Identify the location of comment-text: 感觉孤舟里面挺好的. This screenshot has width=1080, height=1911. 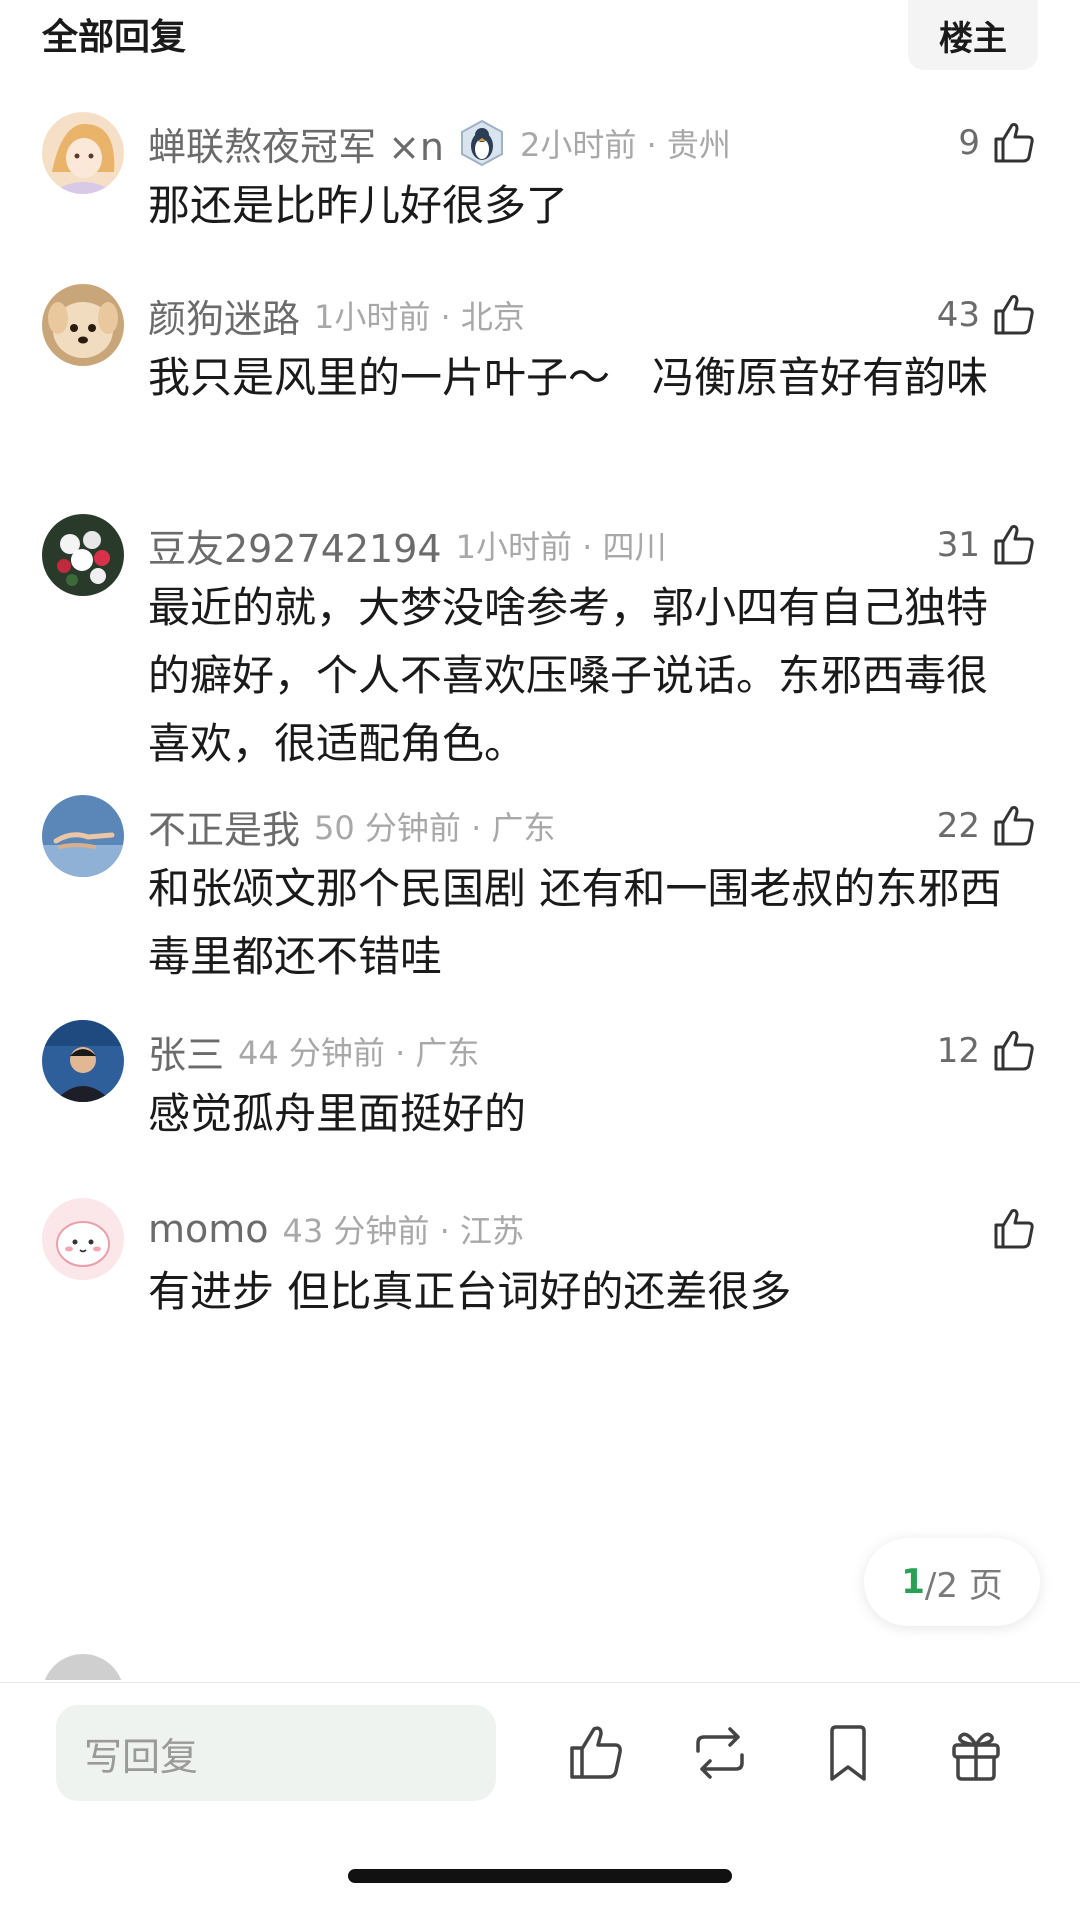
(337, 1113).